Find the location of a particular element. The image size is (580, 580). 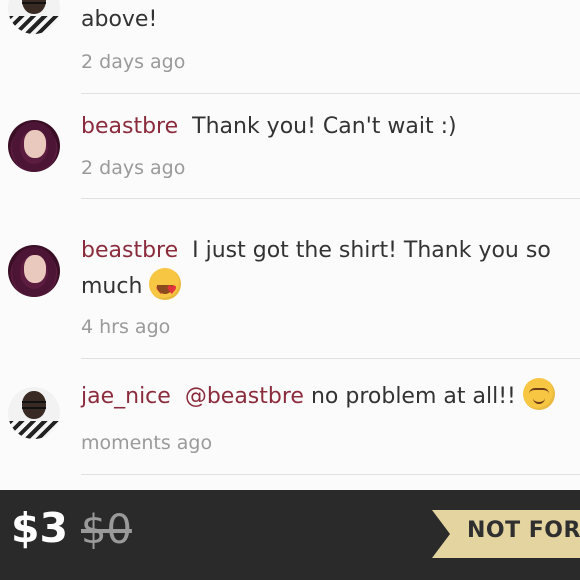

comment-message: no problem at all!! is located at coordinates (413, 396).